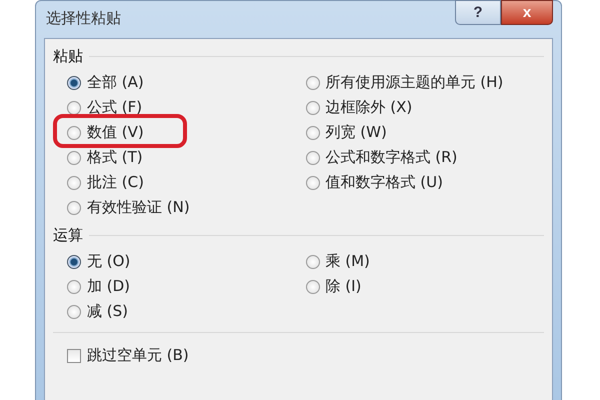 Image resolution: width=600 pixels, height=400 pixels. What do you see at coordinates (346, 132) in the screenshot?
I see `radio-option: 列宽 (W)` at bounding box center [346, 132].